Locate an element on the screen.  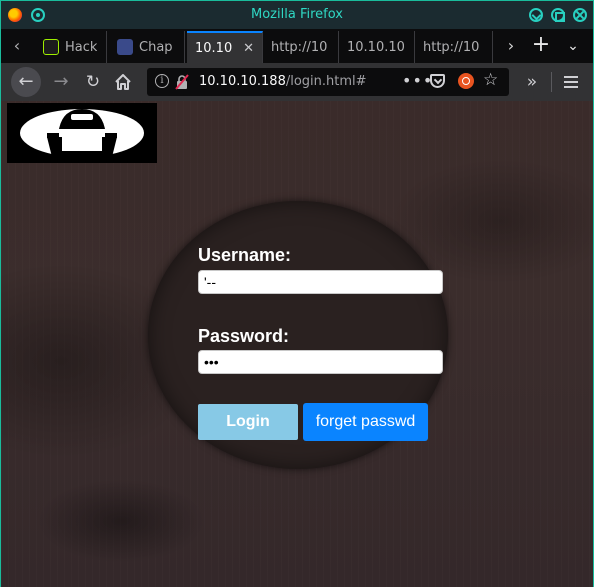
tab-http-2: http://10 is located at coordinates (454, 47).